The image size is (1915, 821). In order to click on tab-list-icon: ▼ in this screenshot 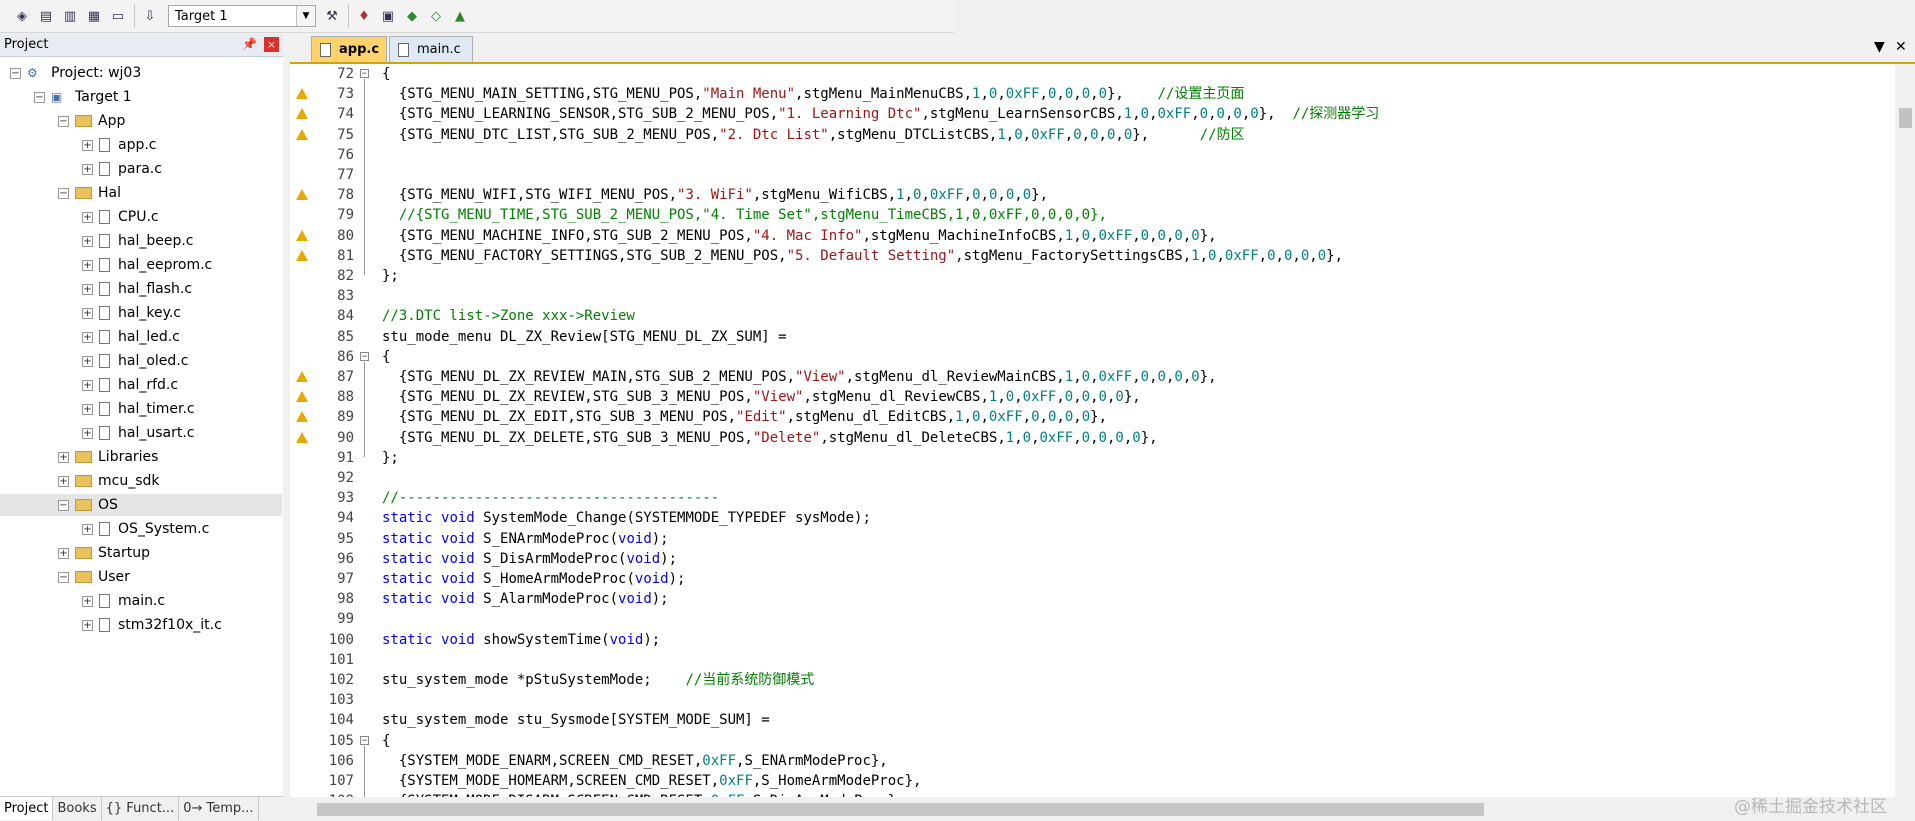, I will do `click(1879, 47)`.